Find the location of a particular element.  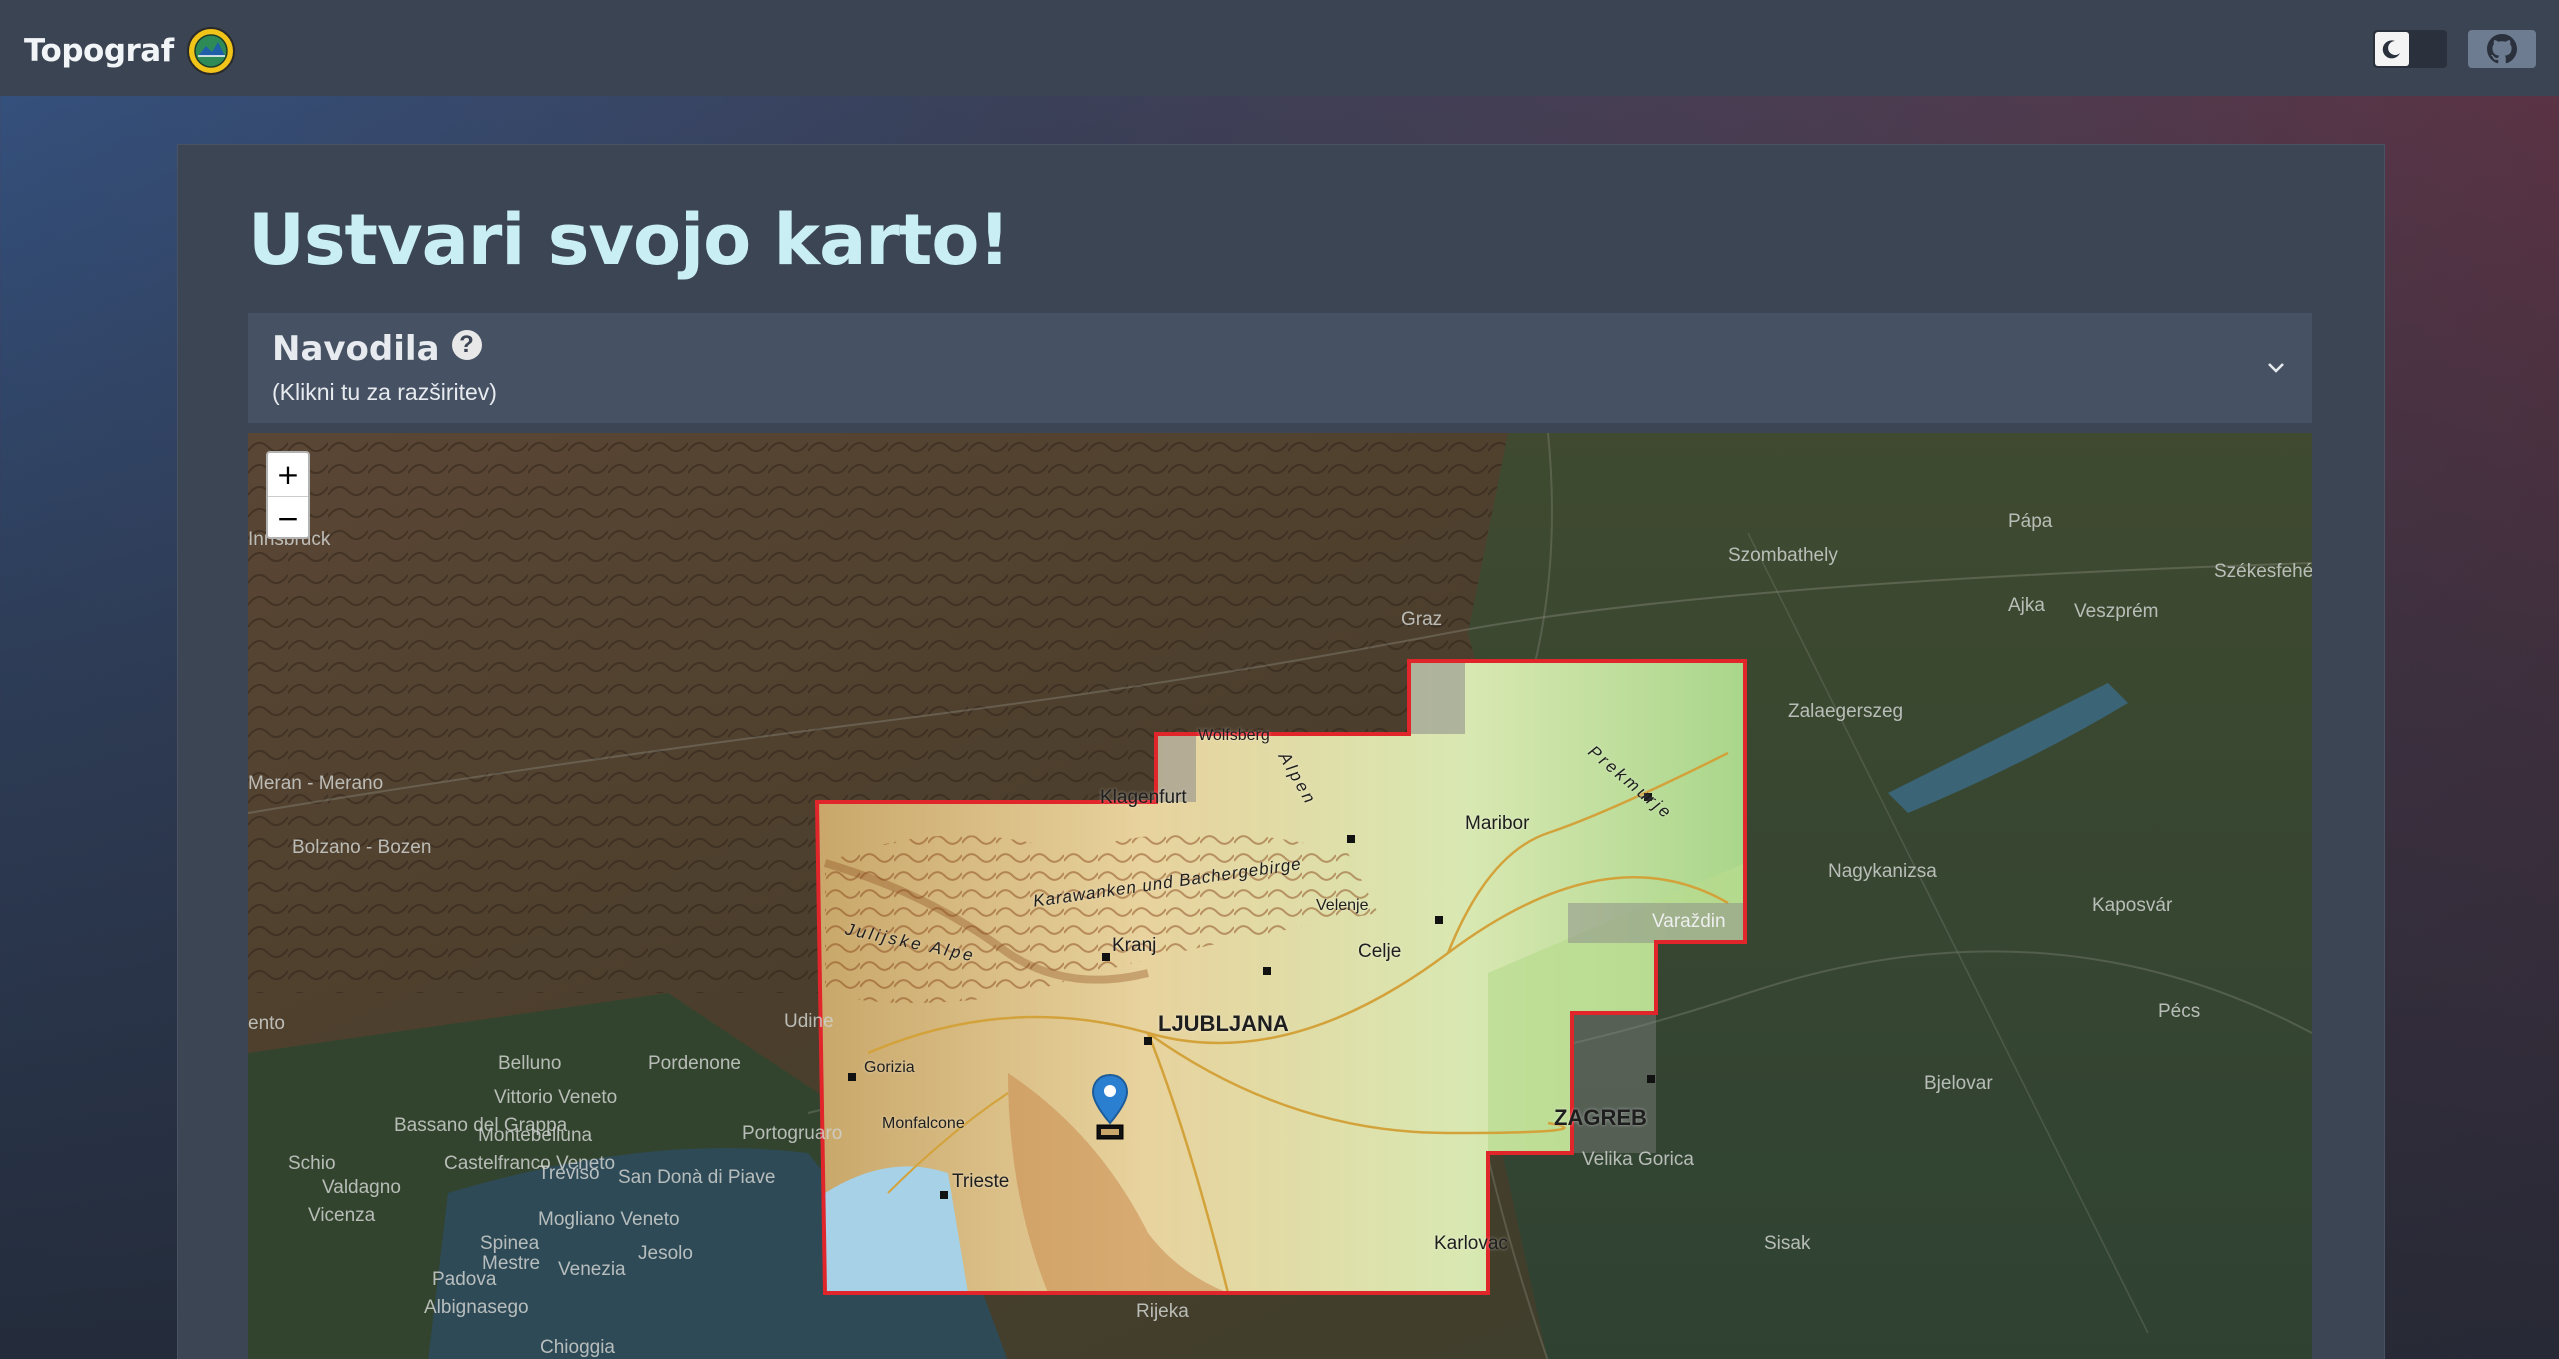

github-button is located at coordinates (2502, 49).